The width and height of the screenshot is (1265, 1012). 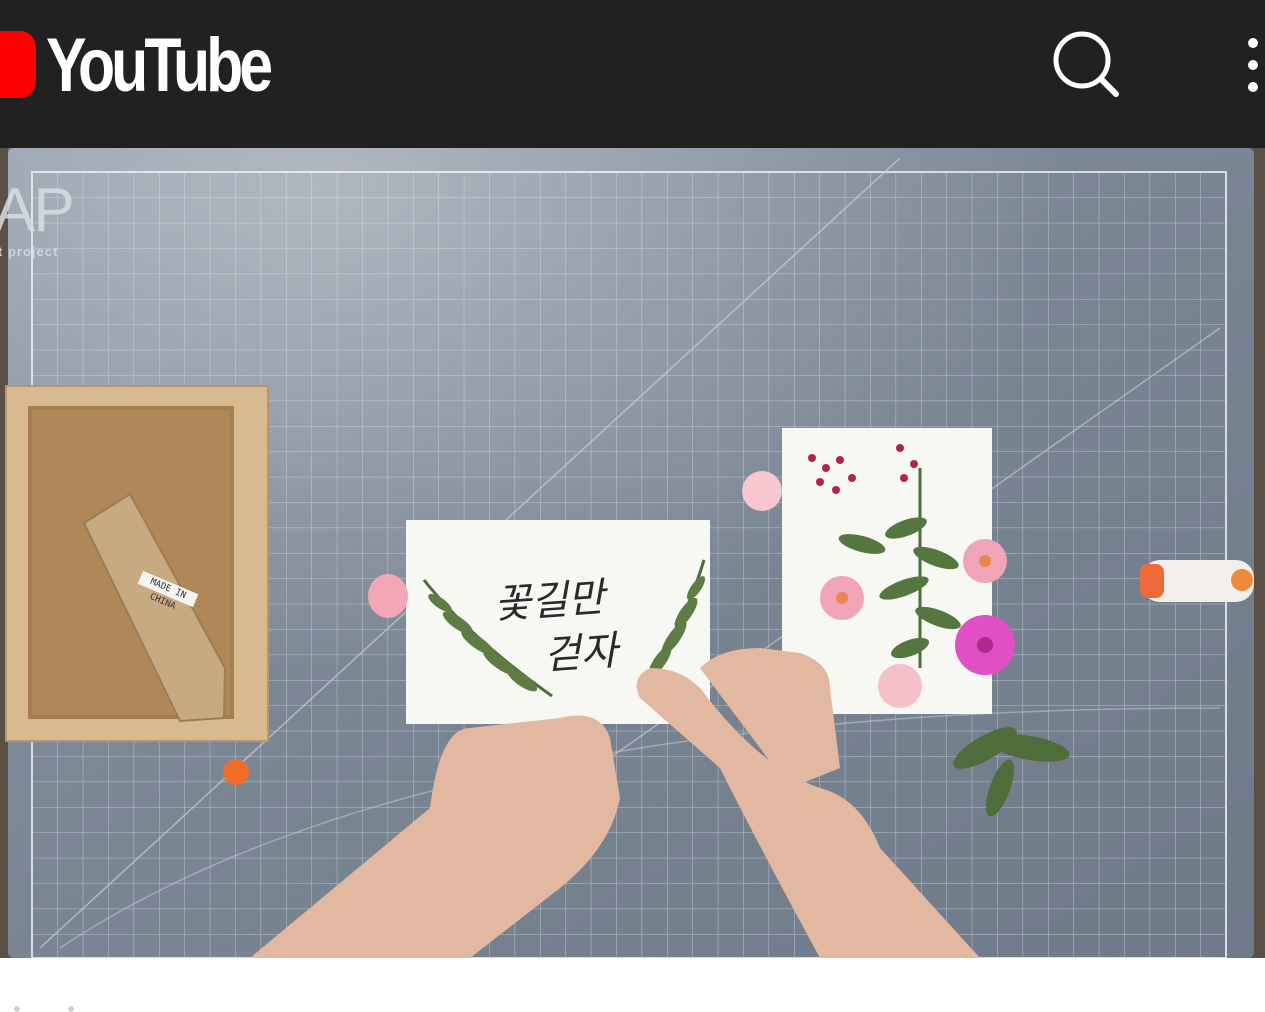 What do you see at coordinates (29, 251) in the screenshot?
I see `watermark-subtitle: t project` at bounding box center [29, 251].